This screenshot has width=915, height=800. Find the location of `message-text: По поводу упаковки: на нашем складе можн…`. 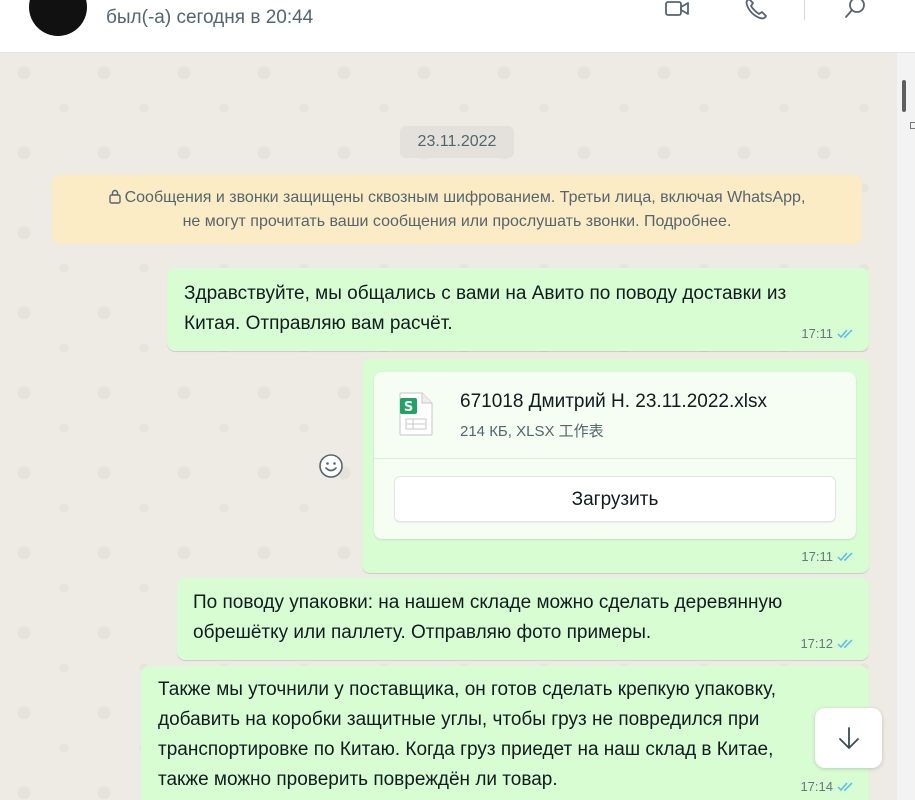

message-text: По поводу упаковки: на нашем складе можн… is located at coordinates (488, 602).